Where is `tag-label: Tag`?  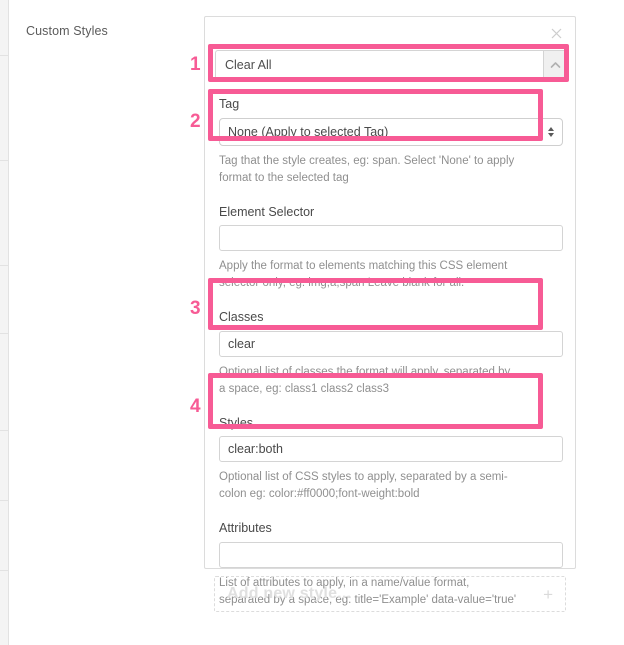 tag-label: Tag is located at coordinates (229, 104).